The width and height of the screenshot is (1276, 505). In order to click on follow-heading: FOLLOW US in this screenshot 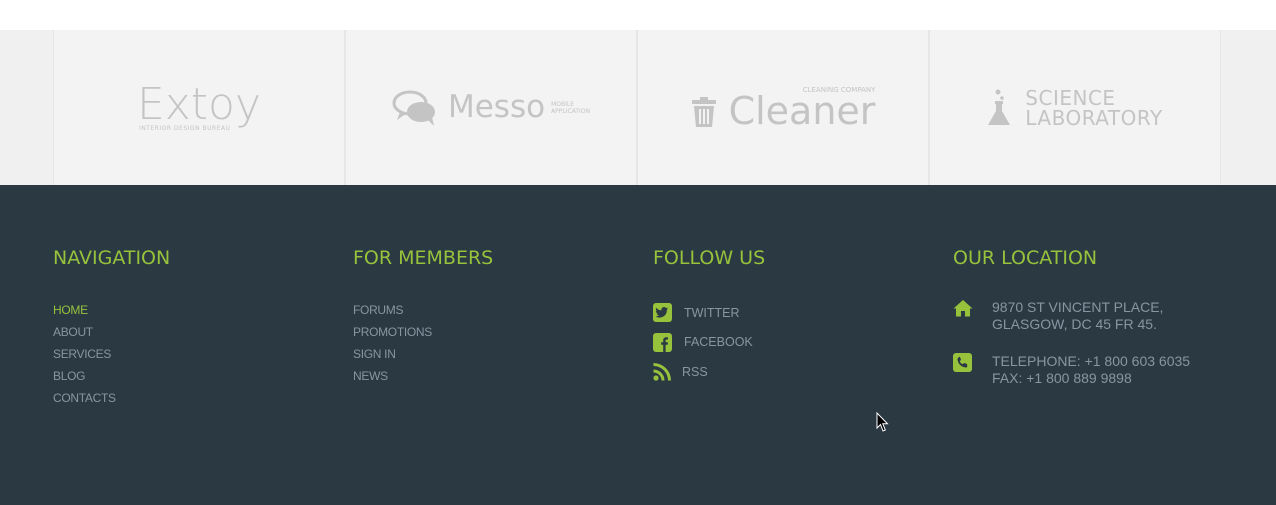, I will do `click(709, 258)`.